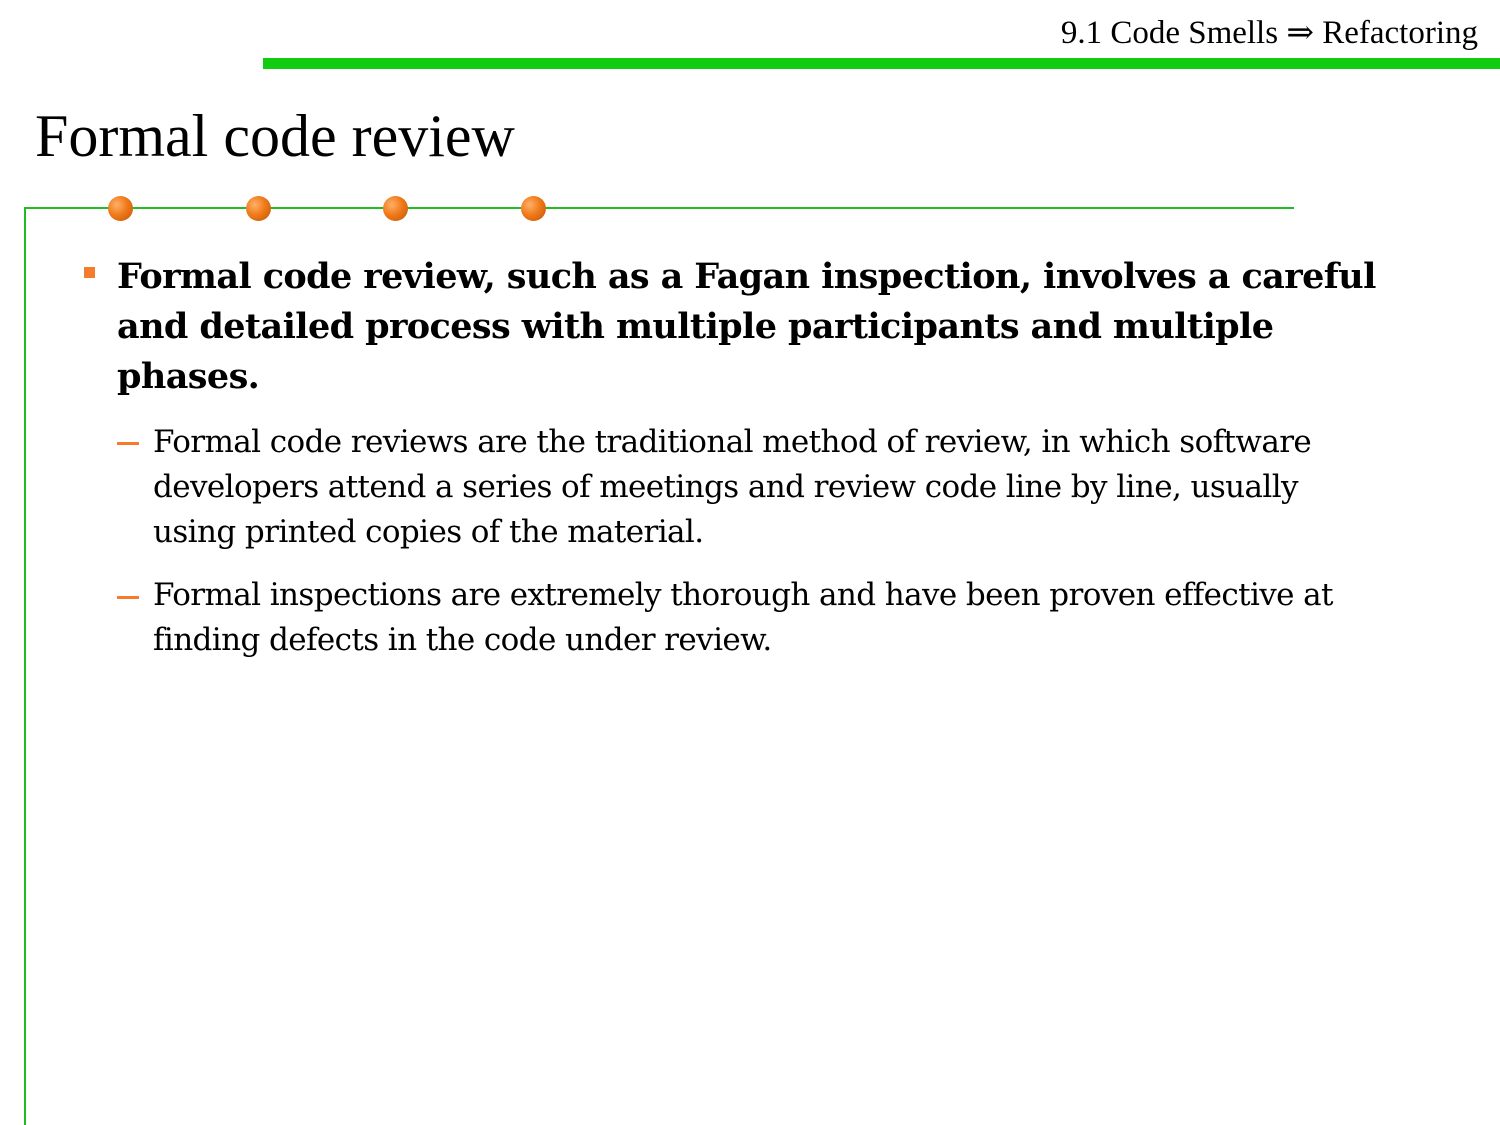  What do you see at coordinates (659, 208) in the screenshot?
I see `frame-top-rule` at bounding box center [659, 208].